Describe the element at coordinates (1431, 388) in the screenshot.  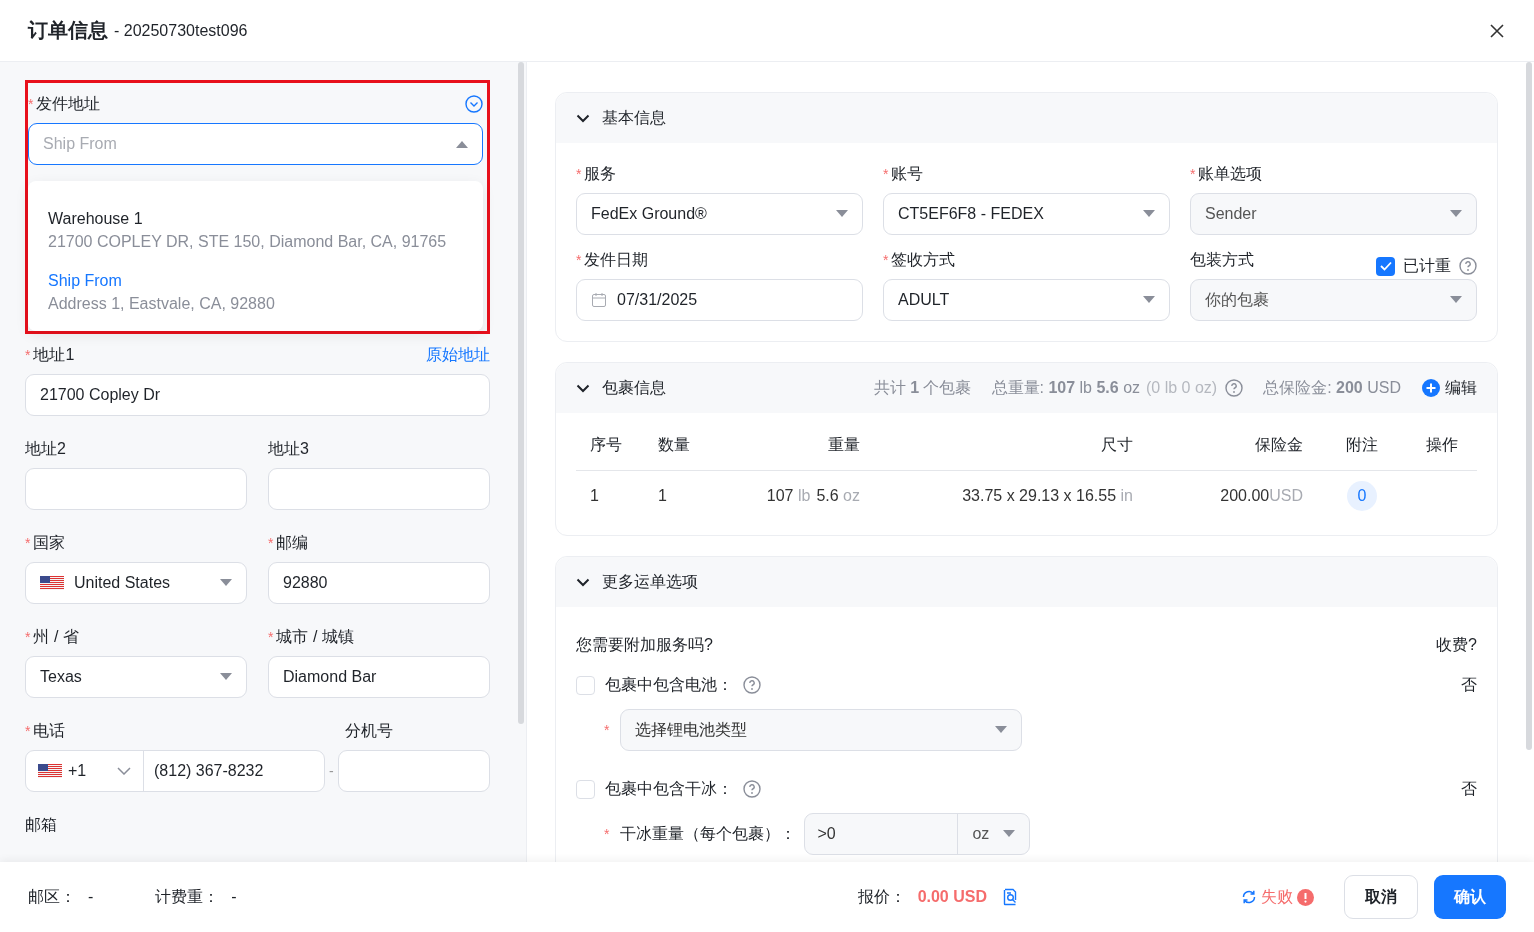
I see `plus-icon` at that location.